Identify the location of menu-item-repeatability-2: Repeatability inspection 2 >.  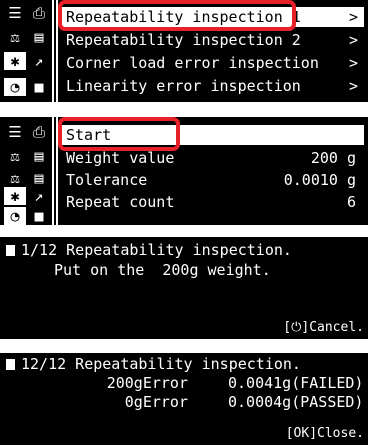
(213, 40).